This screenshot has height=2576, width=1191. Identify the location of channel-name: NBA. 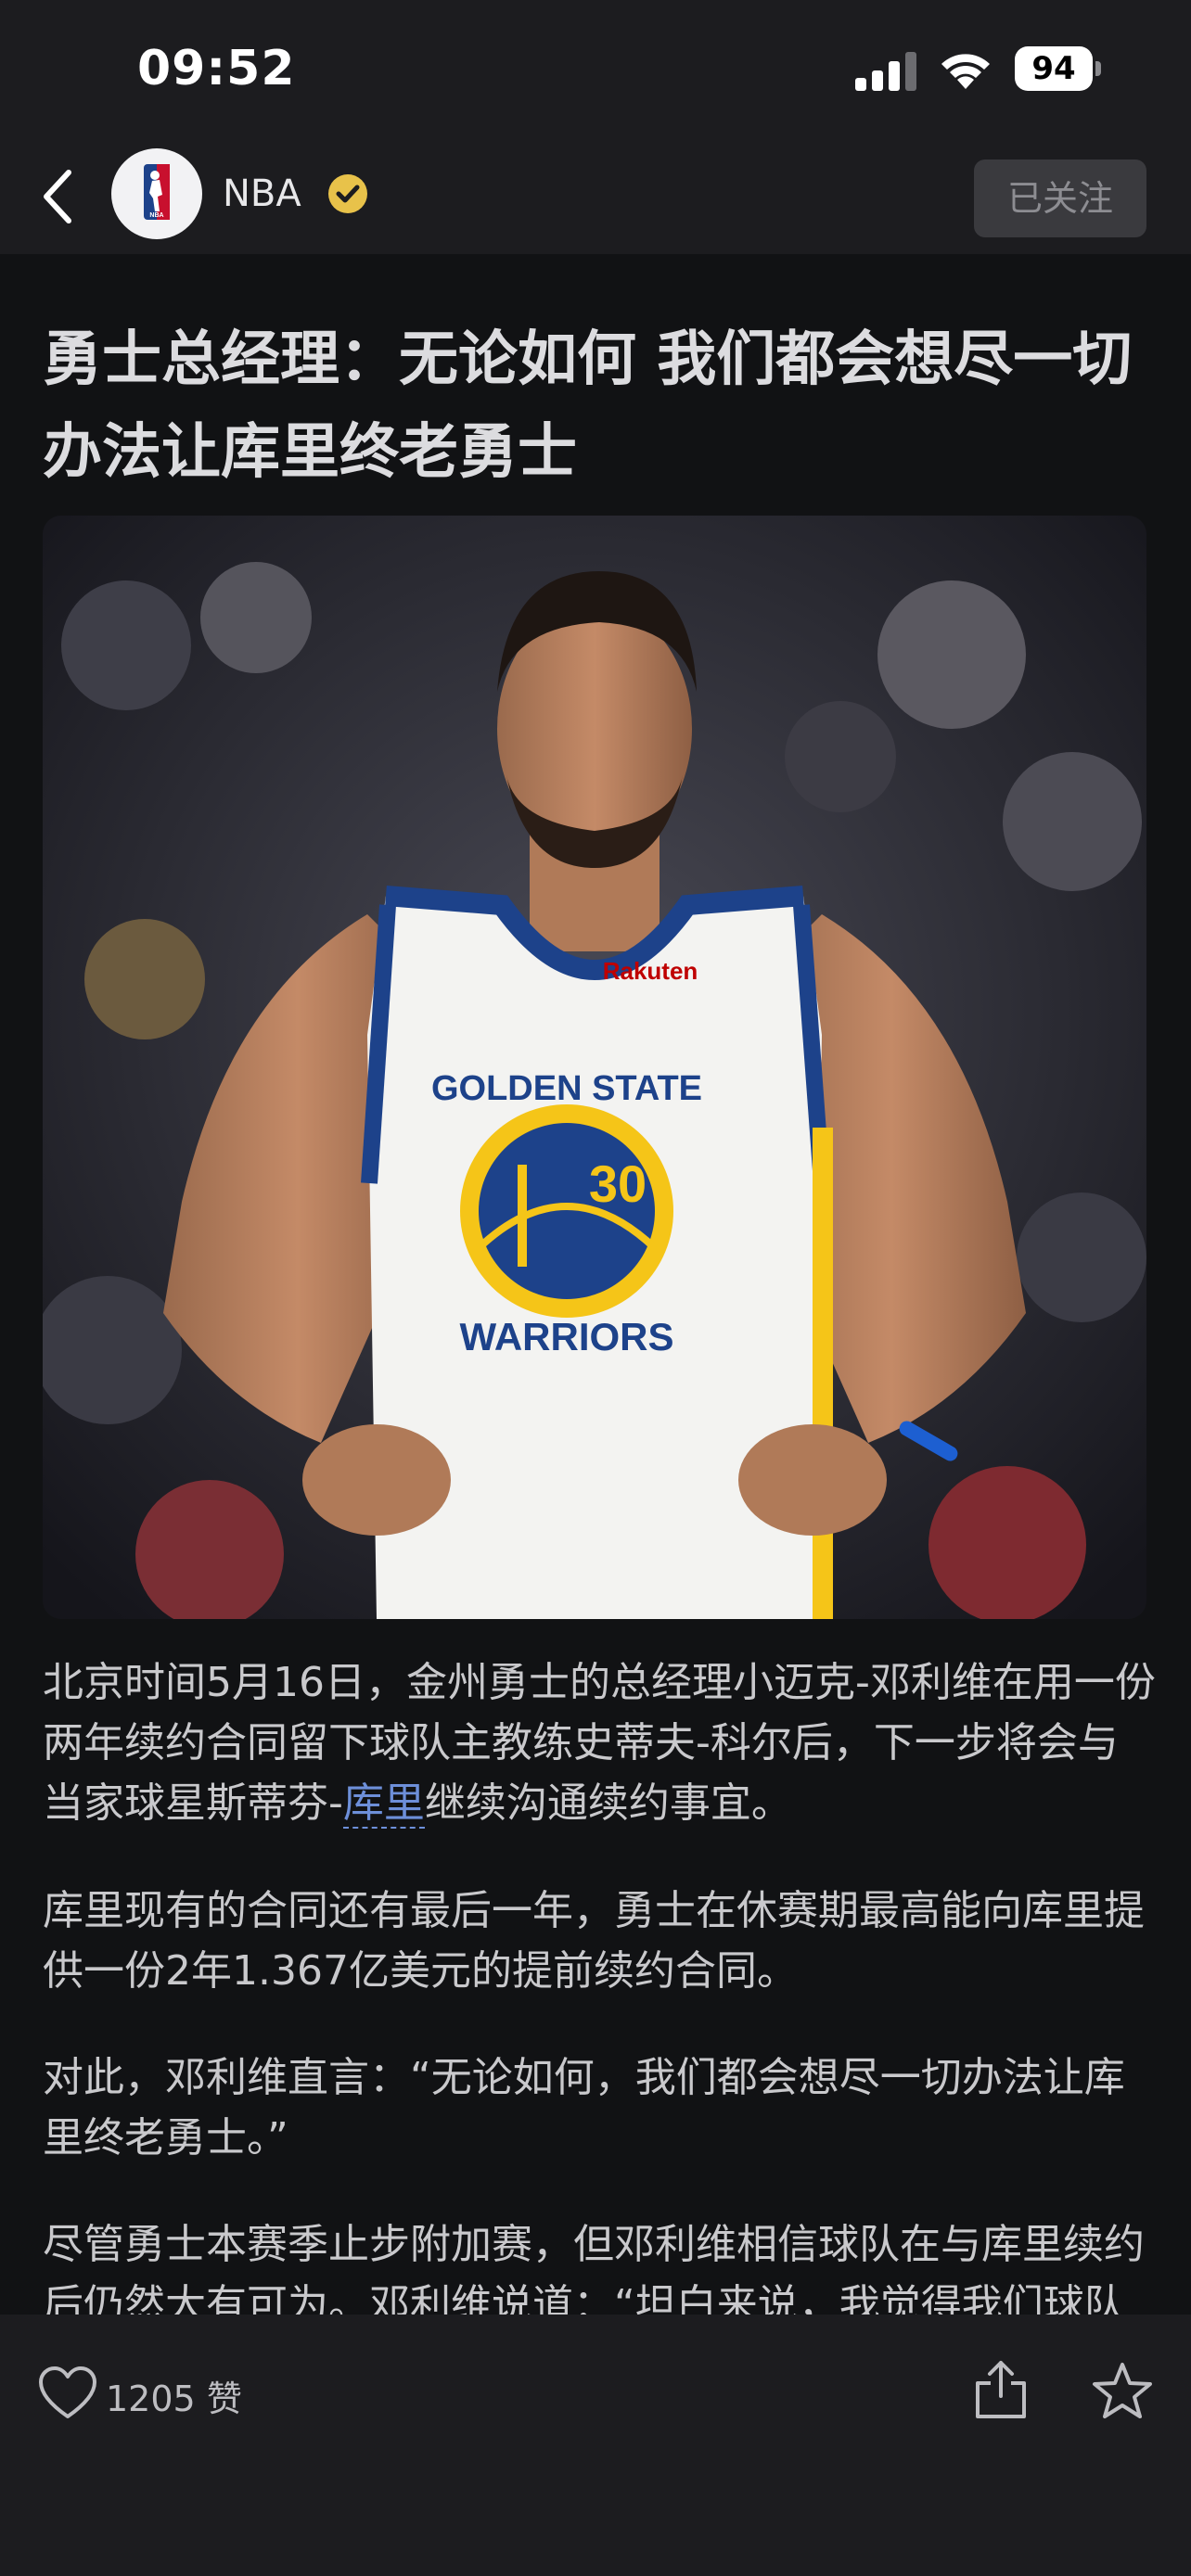
(262, 193).